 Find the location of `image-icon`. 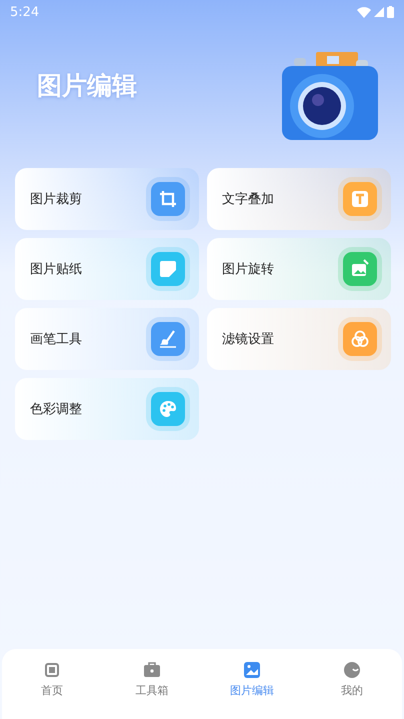

image-icon is located at coordinates (252, 670).